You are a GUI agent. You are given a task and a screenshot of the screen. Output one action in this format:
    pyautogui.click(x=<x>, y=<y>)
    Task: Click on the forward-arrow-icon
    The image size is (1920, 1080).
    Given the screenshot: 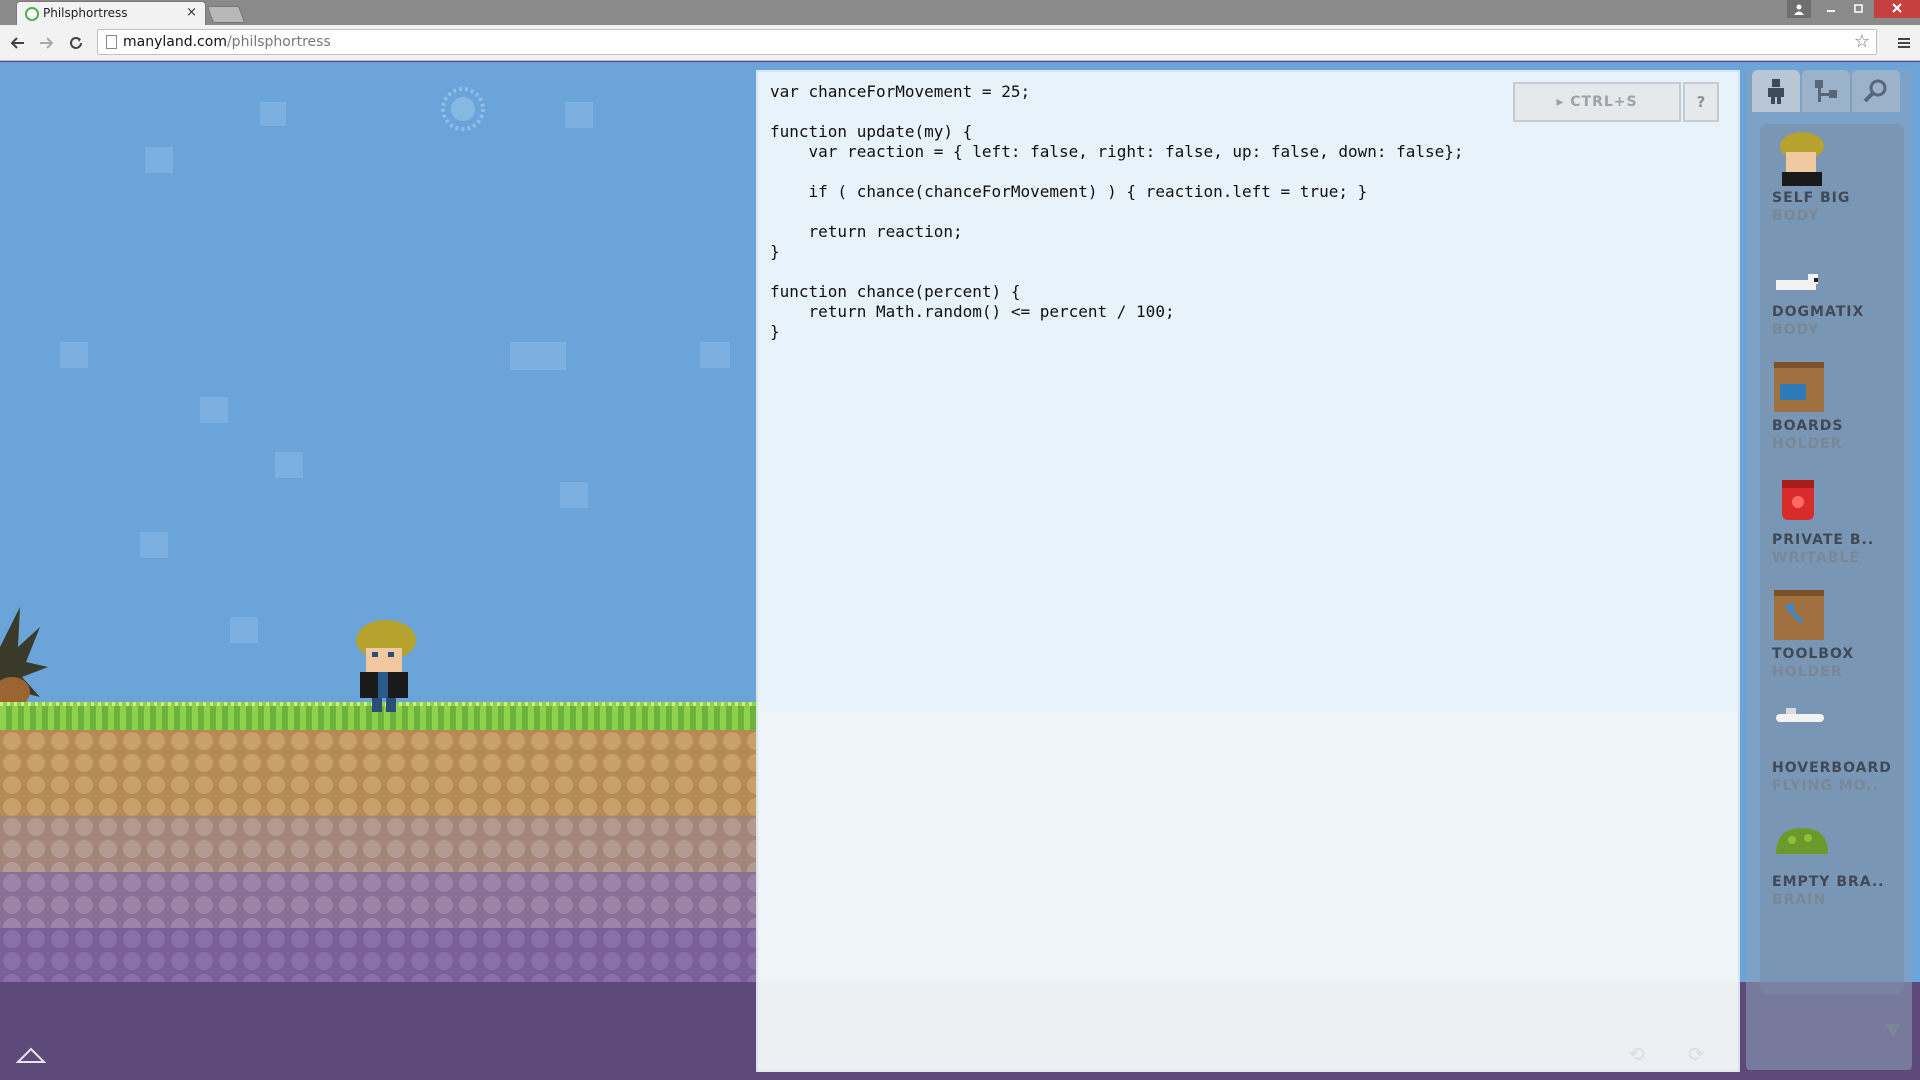 What is the action you would take?
    pyautogui.click(x=46, y=43)
    